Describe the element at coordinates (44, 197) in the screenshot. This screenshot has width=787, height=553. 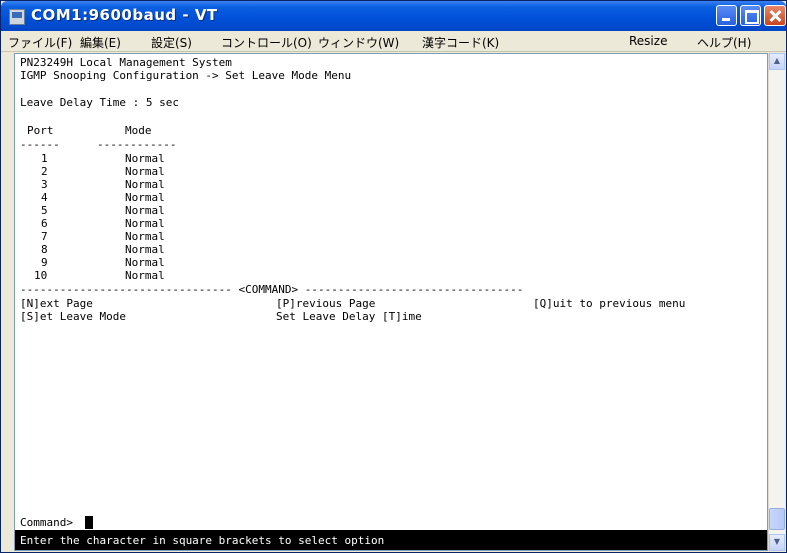
I see `port-number: 4` at that location.